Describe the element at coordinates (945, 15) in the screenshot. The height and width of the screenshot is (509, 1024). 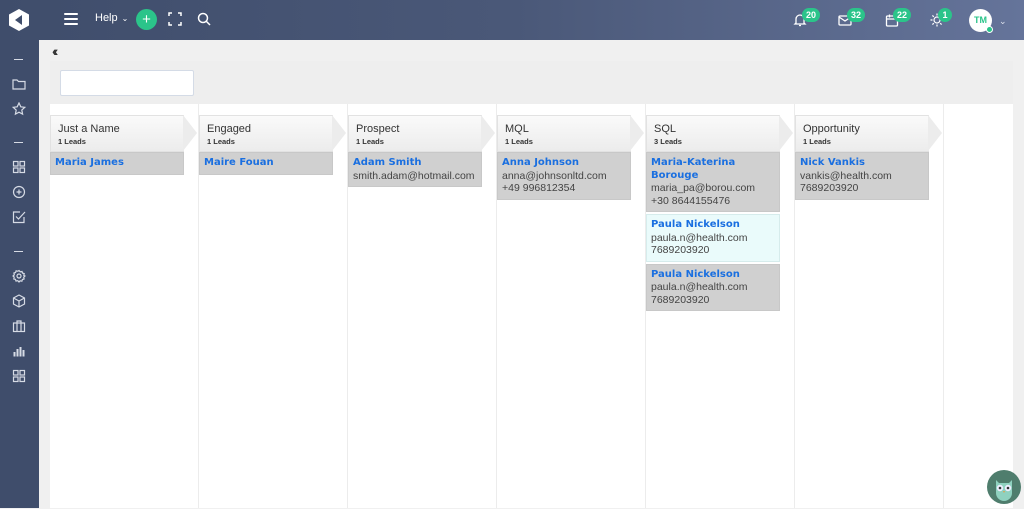
I see `activity-badge: 1` at that location.